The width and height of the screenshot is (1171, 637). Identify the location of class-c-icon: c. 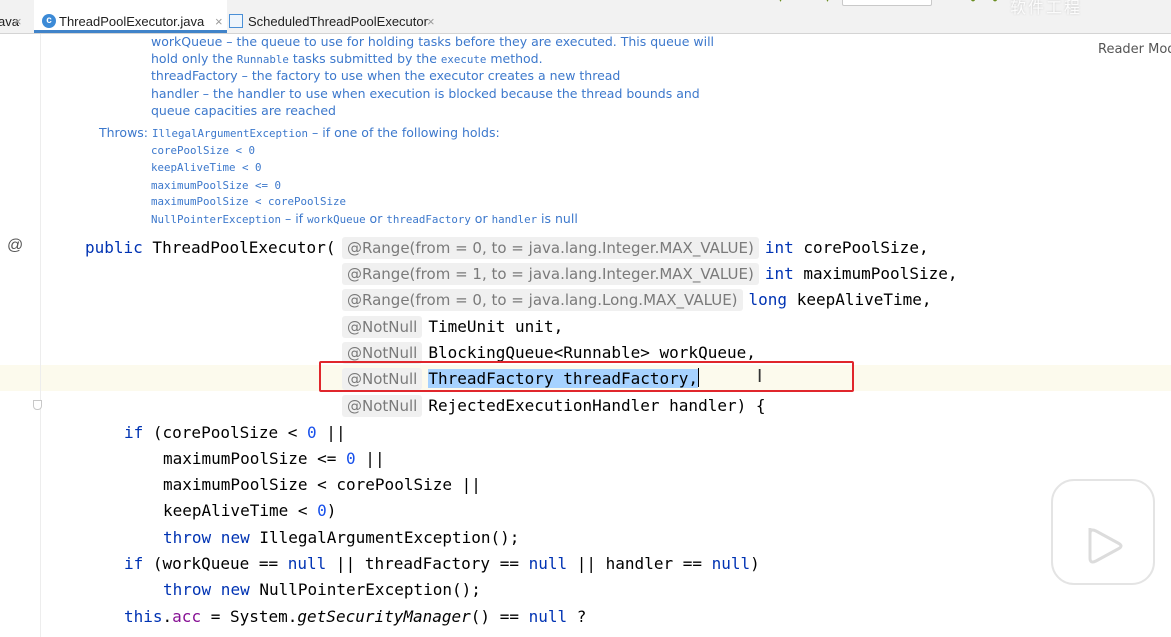
(49, 21).